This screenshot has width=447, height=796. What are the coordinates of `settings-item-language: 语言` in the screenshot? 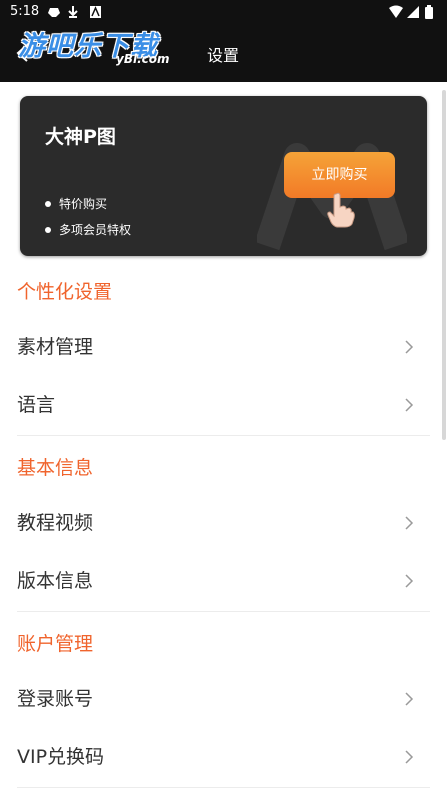 It's located at (215, 405).